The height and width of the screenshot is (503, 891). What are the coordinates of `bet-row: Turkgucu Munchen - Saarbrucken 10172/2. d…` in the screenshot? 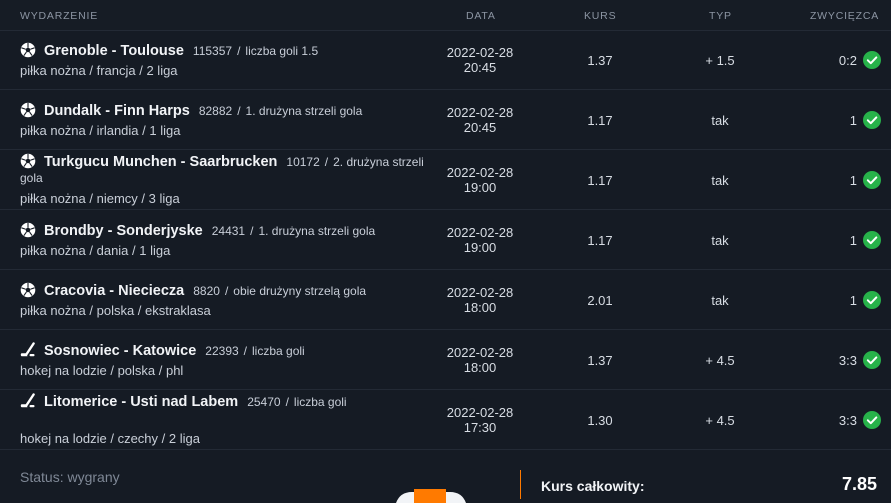 It's located at (445, 180).